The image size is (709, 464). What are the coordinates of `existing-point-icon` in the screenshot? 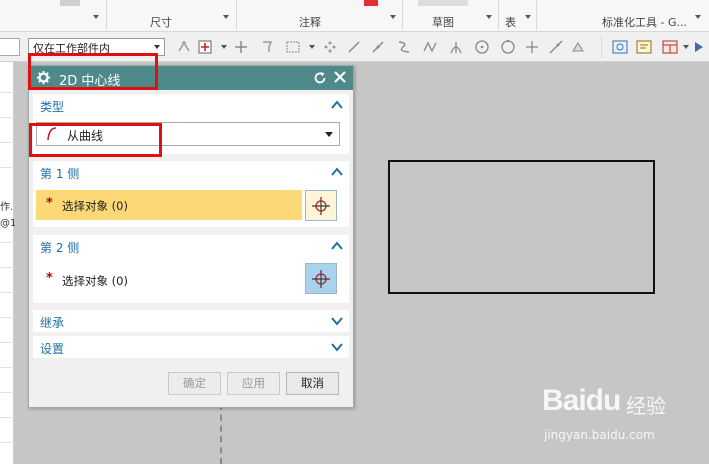 It's located at (532, 47).